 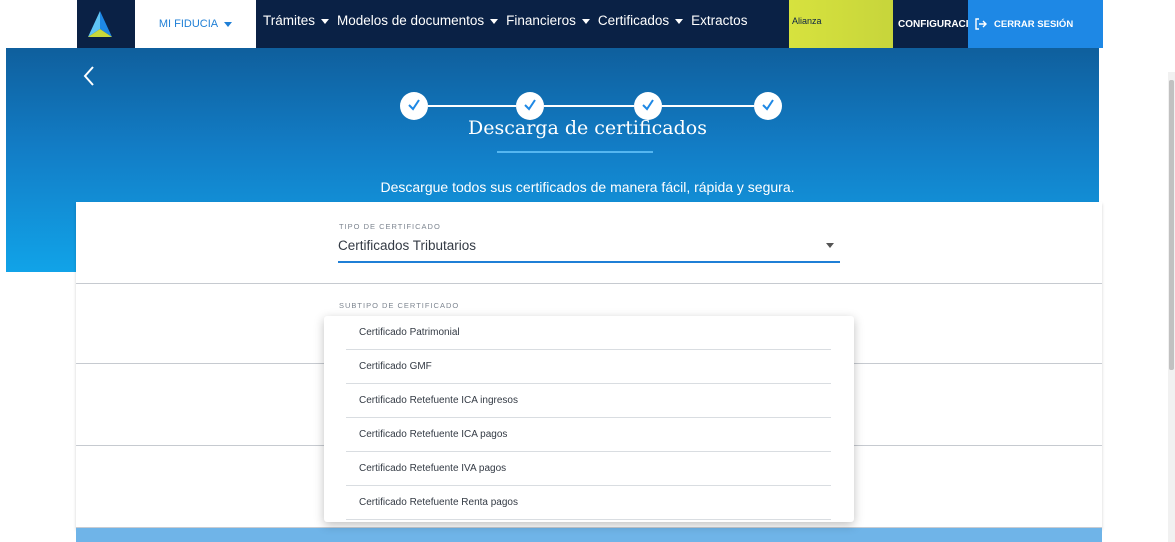 I want to click on mi-fiducia-label: MI FIDUCIA, so click(x=188, y=24).